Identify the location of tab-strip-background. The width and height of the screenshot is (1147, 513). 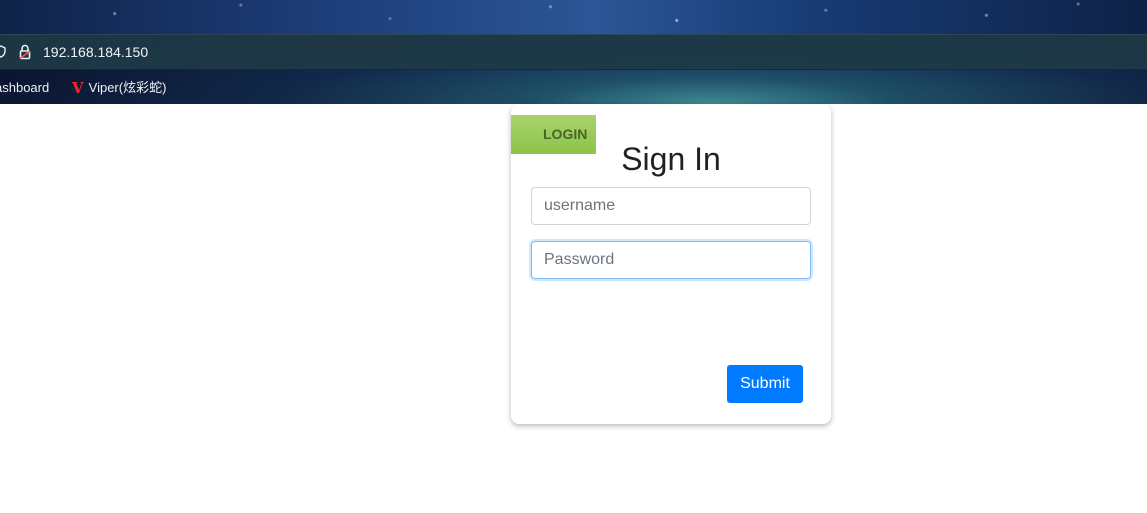
(573, 17).